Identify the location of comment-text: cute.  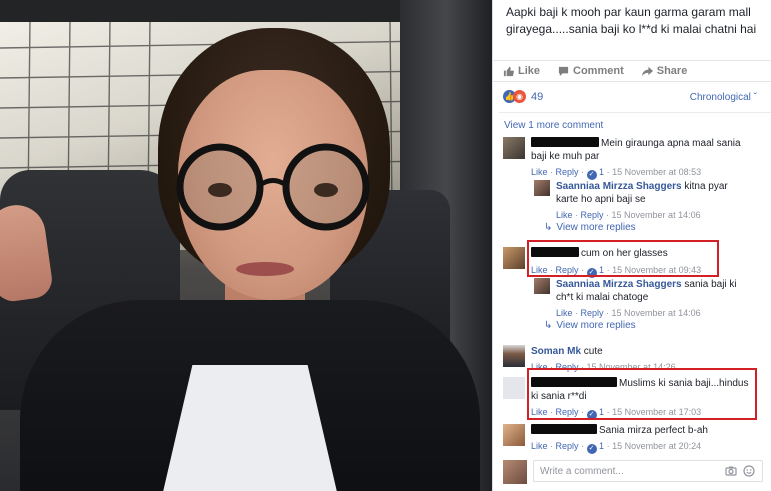
(593, 351).